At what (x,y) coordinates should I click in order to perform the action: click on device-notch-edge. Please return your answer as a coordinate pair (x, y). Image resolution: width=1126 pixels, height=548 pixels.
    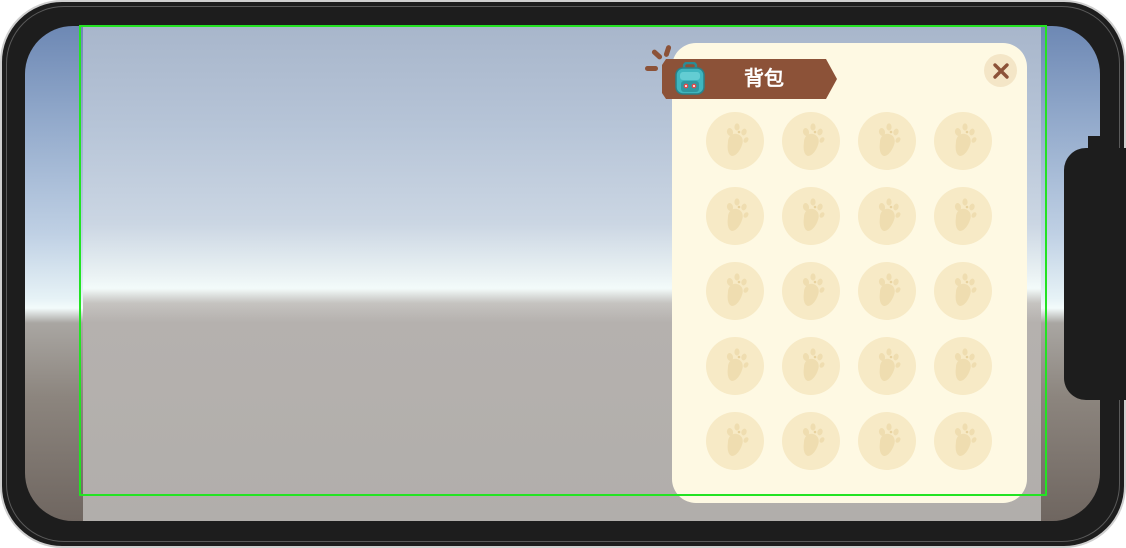
    Looking at the image, I should click on (1098, 142).